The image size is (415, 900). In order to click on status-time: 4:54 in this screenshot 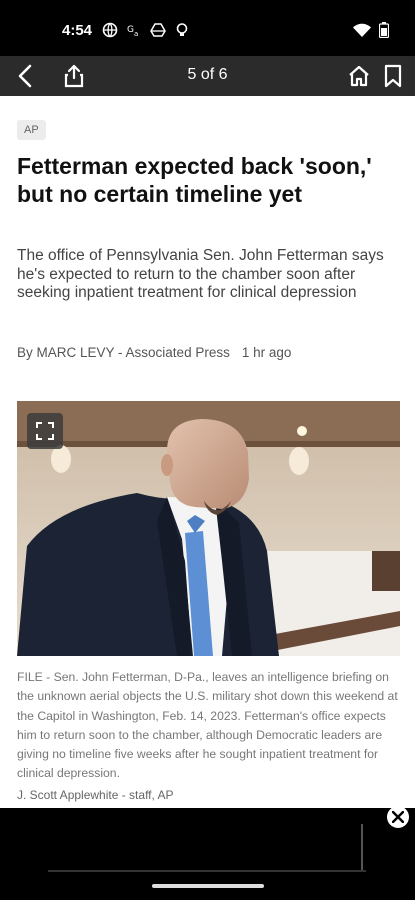, I will do `click(77, 30)`.